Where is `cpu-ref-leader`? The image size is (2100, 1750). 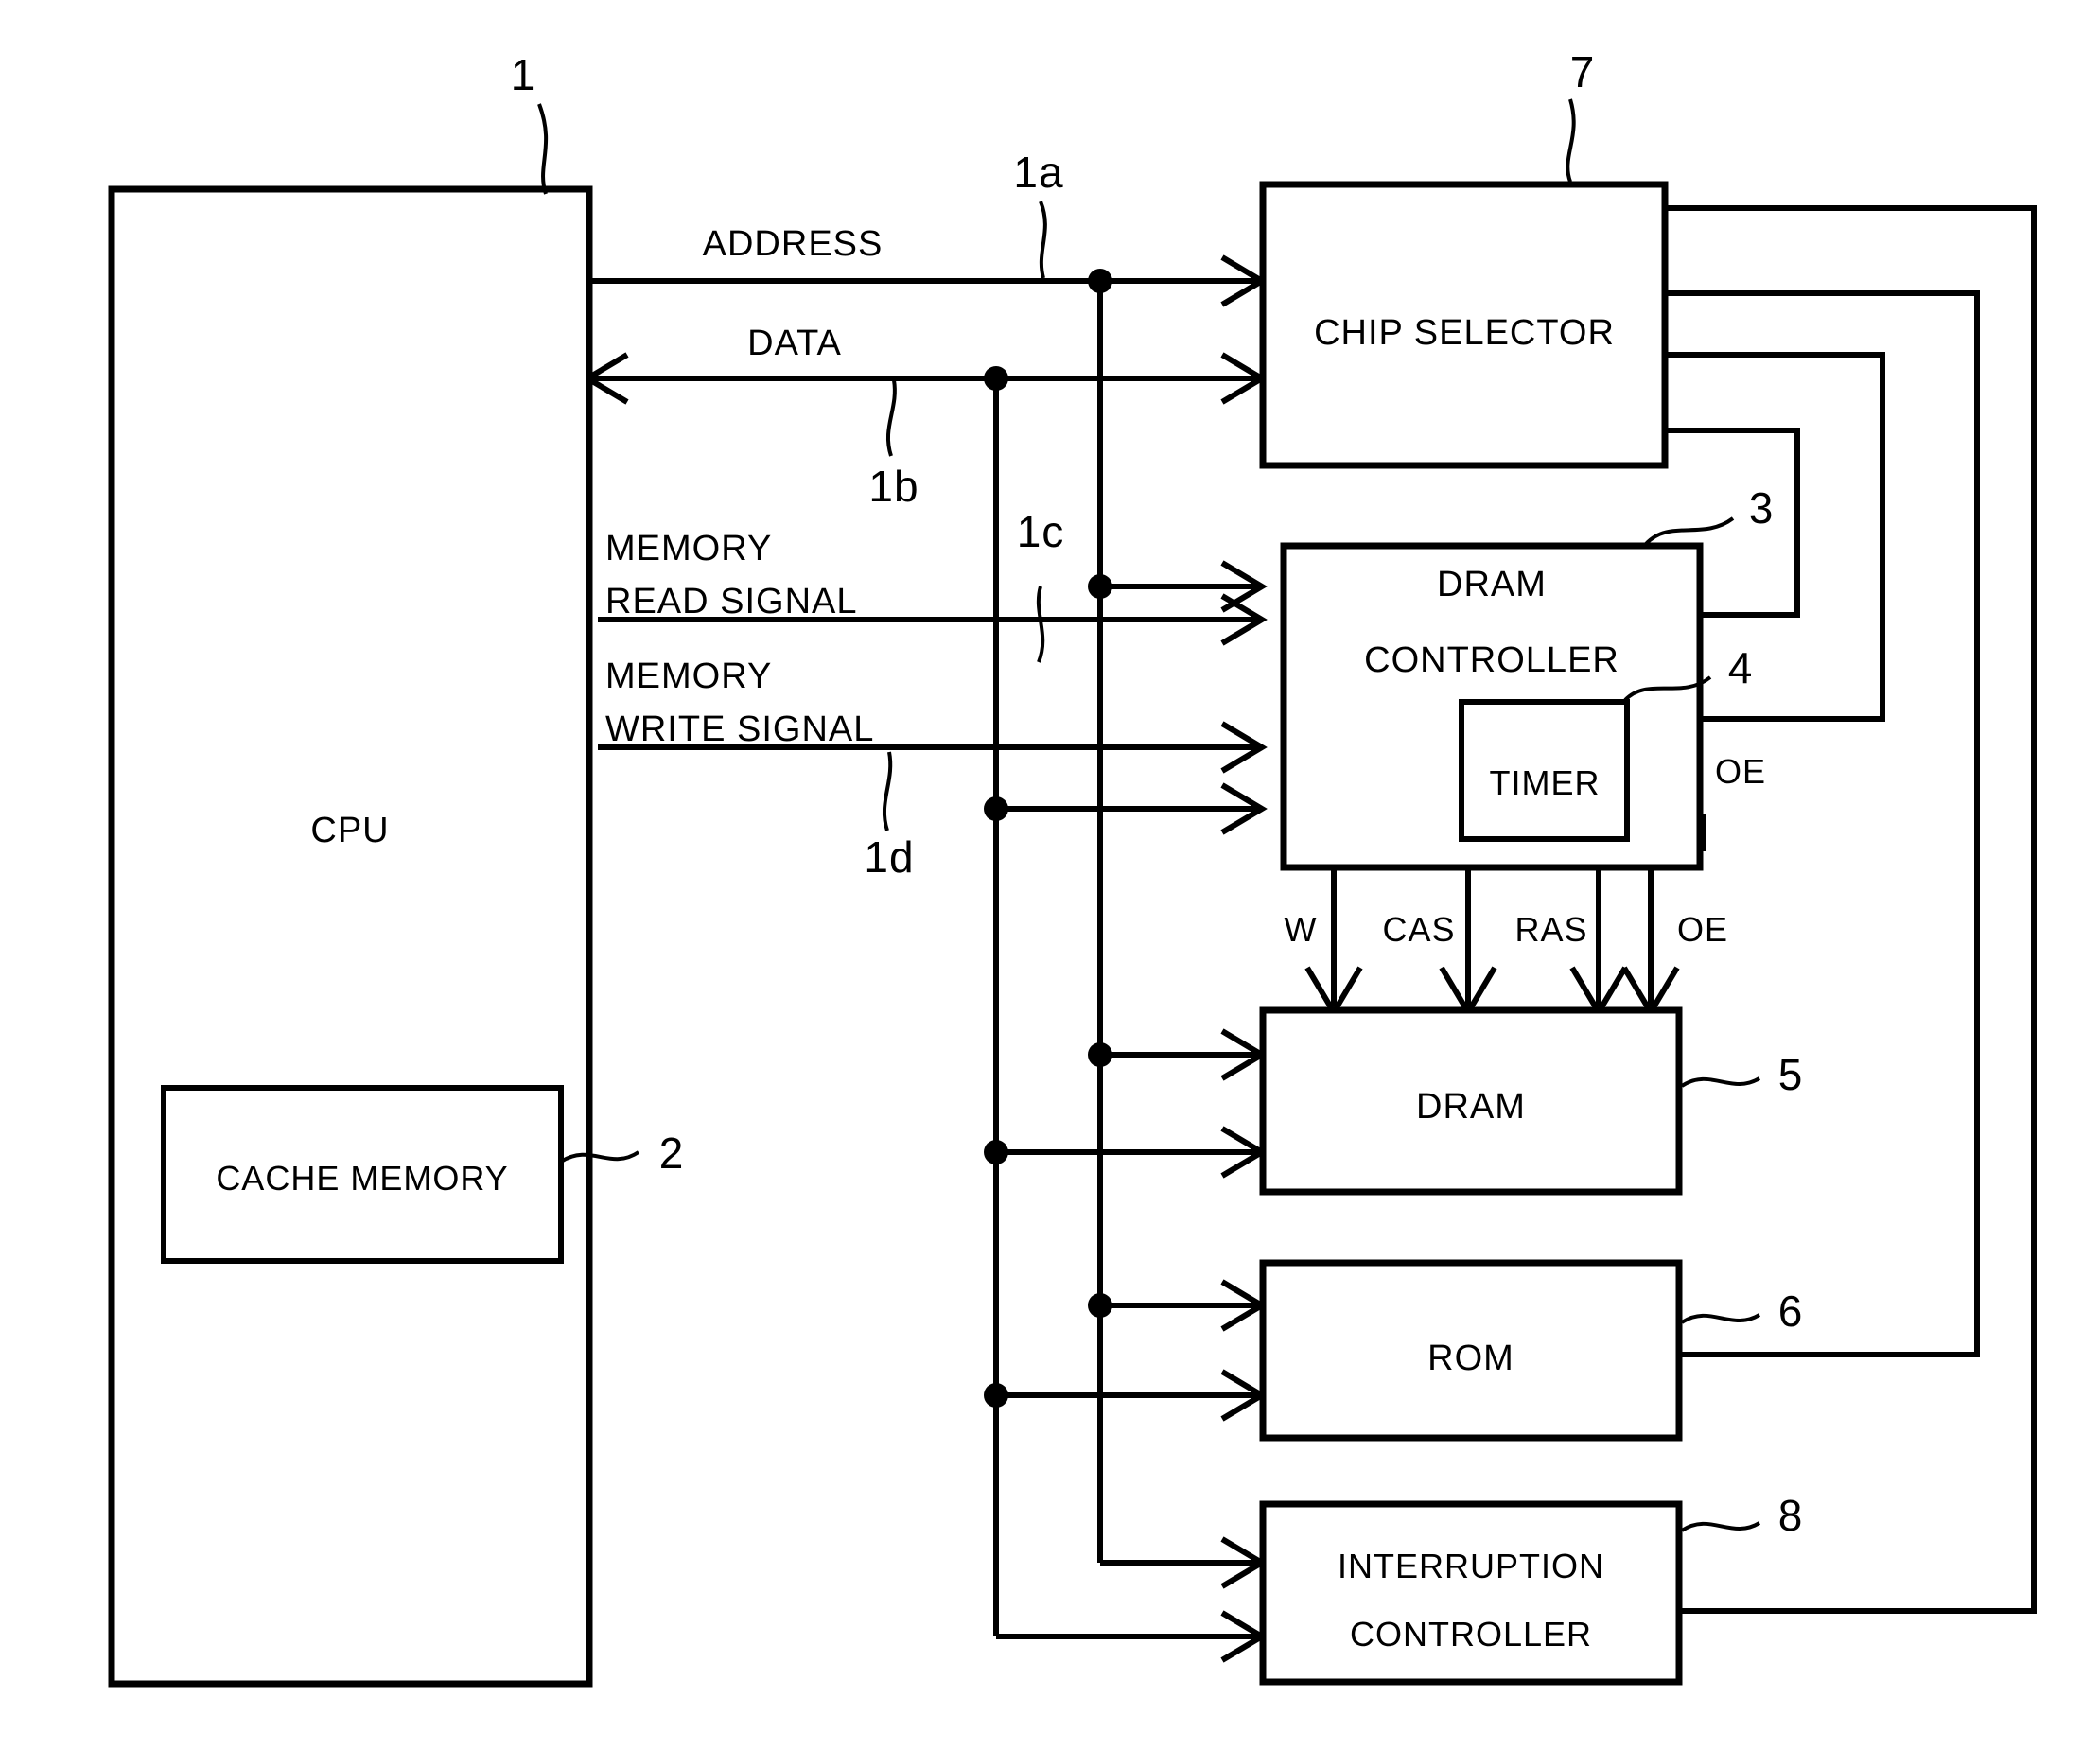
cpu-ref-leader is located at coordinates (543, 149).